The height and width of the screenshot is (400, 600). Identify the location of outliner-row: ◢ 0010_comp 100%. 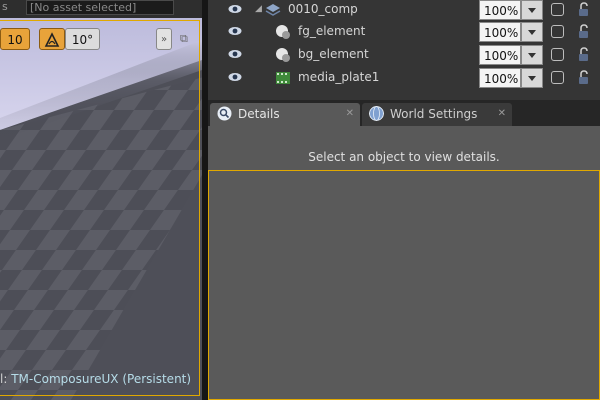
(404, 11).